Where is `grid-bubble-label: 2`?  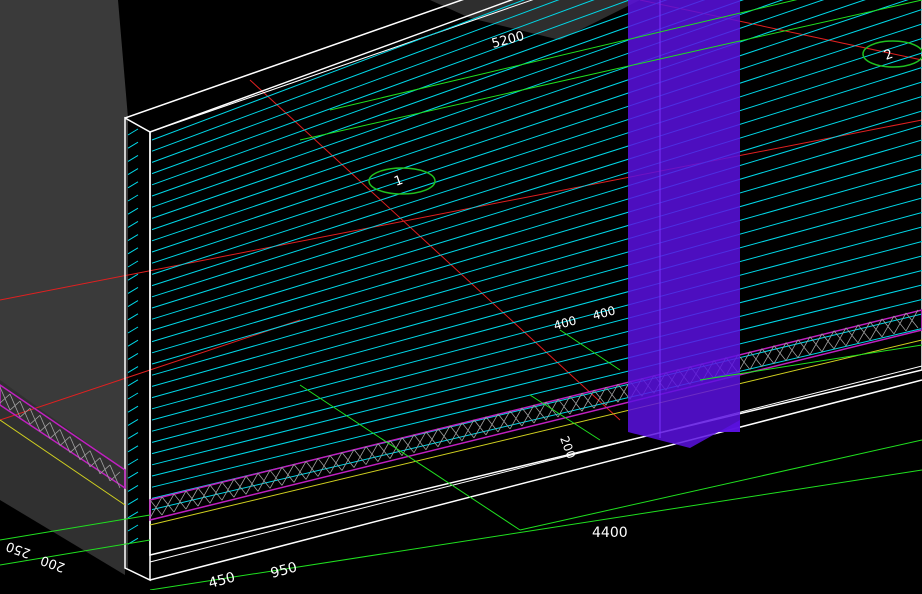 grid-bubble-label: 2 is located at coordinates (888, 55).